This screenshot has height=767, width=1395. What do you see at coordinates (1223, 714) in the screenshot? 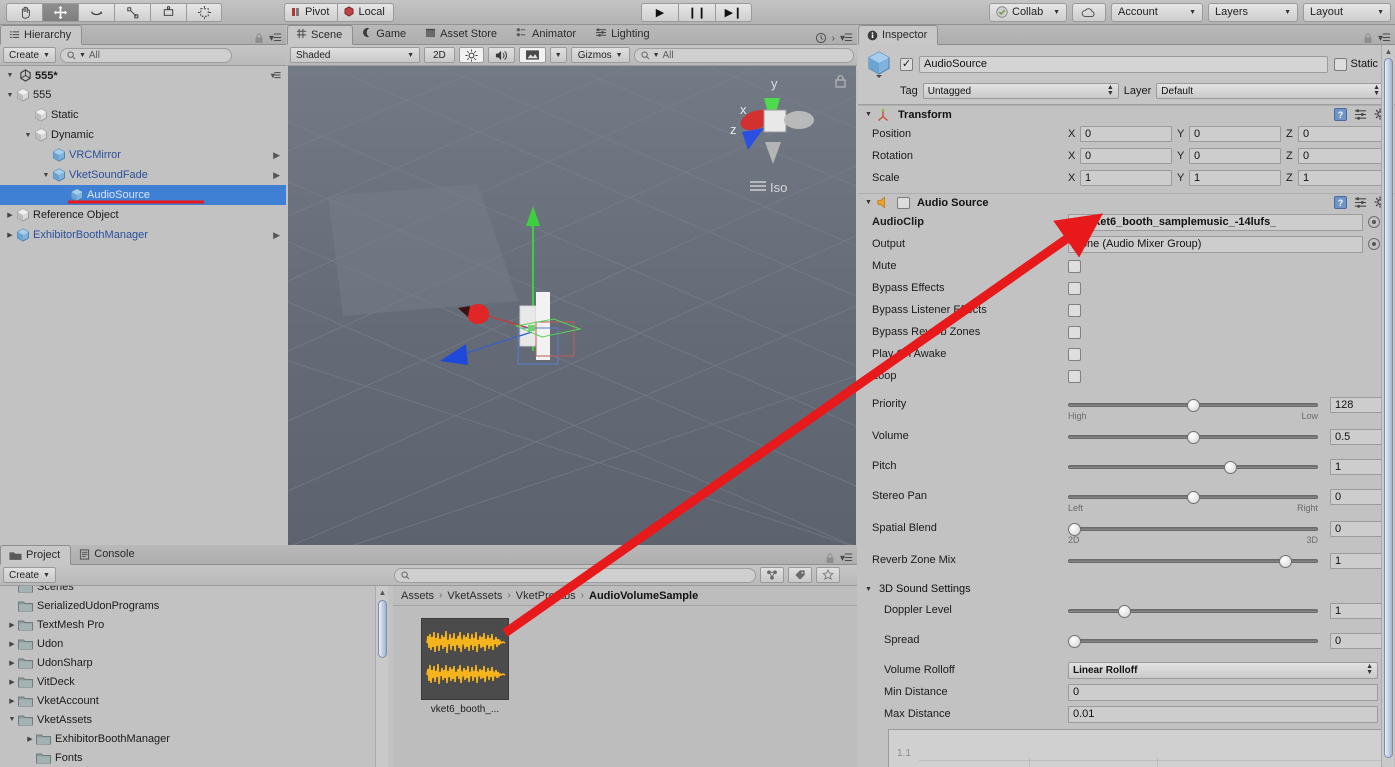
I see `max-distance-field: 0.01` at bounding box center [1223, 714].